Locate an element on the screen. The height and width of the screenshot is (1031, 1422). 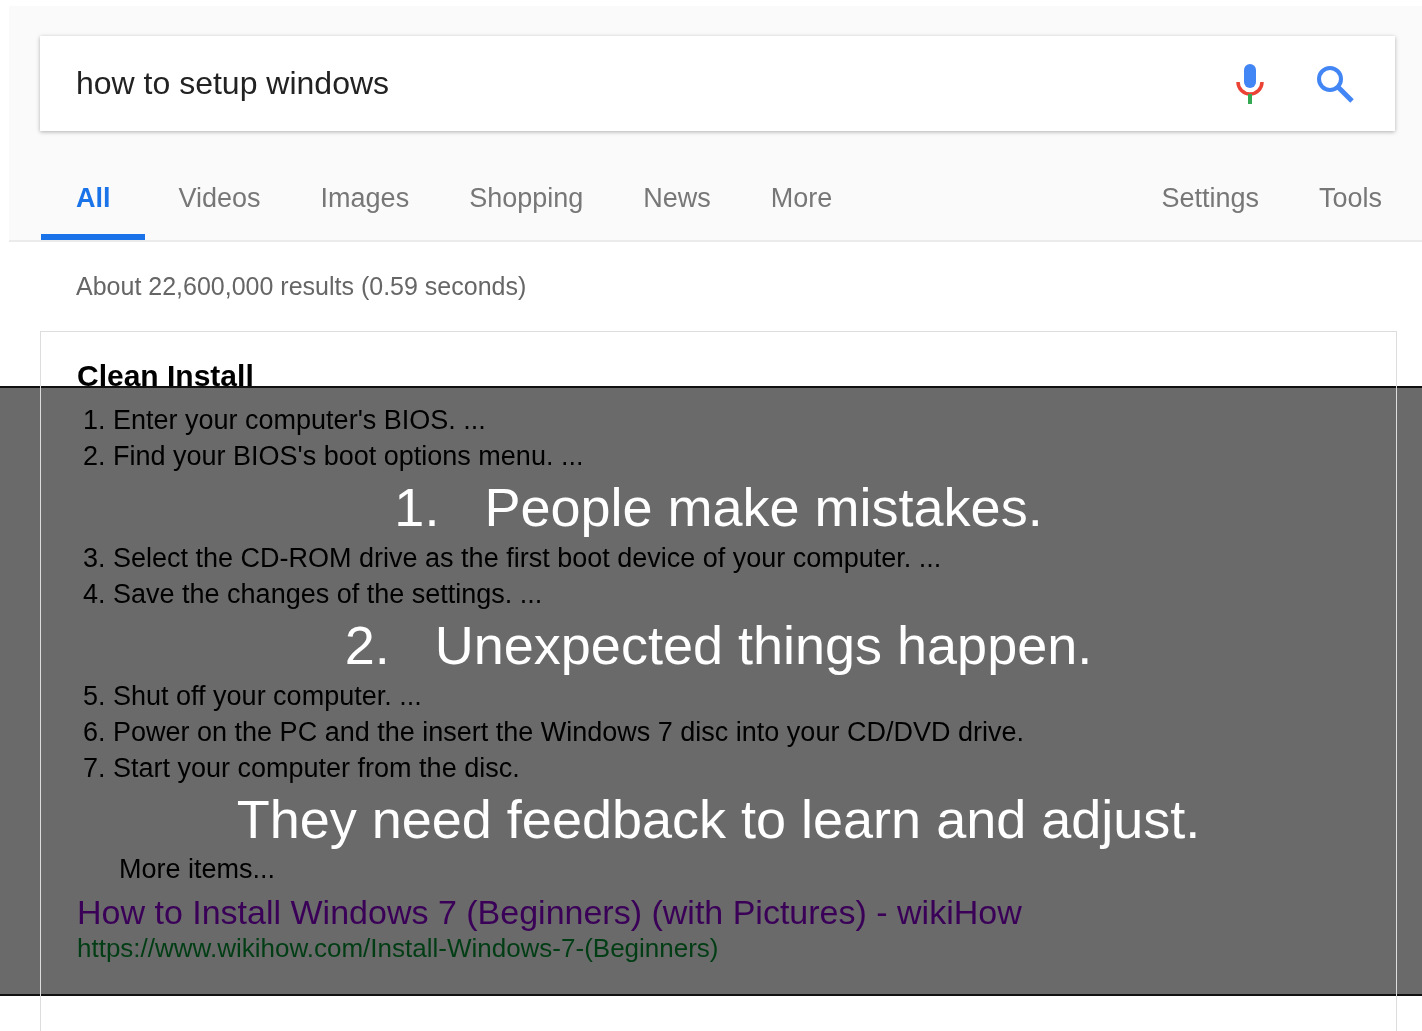
search-icon is located at coordinates (1335, 83).